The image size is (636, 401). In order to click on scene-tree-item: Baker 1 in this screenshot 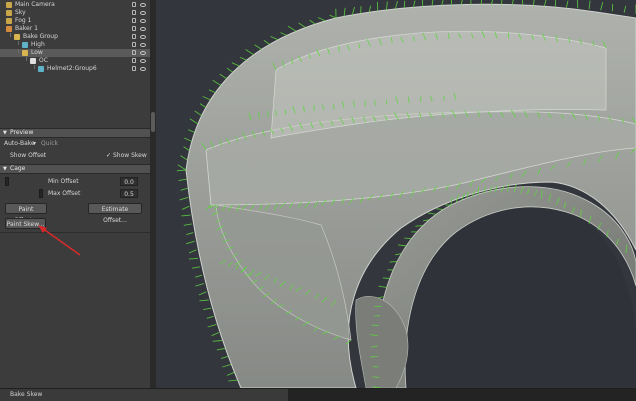, I will do `click(75, 29)`.